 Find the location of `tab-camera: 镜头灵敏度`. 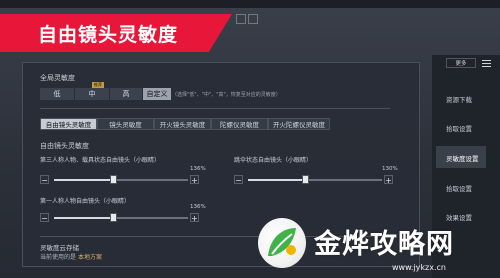

tab-camera: 镜头灵敏度 is located at coordinates (125, 124).